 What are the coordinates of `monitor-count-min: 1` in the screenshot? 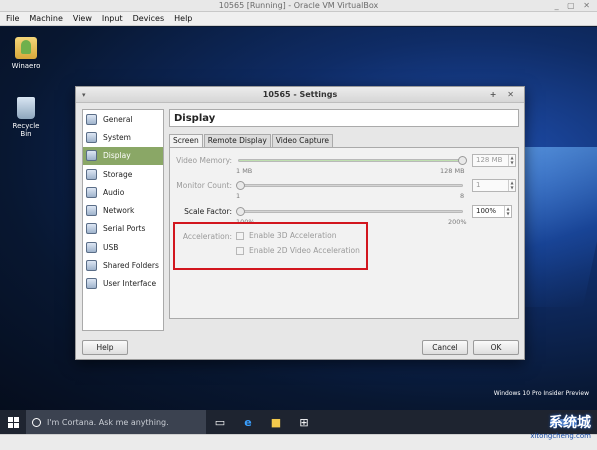 It's located at (238, 196).